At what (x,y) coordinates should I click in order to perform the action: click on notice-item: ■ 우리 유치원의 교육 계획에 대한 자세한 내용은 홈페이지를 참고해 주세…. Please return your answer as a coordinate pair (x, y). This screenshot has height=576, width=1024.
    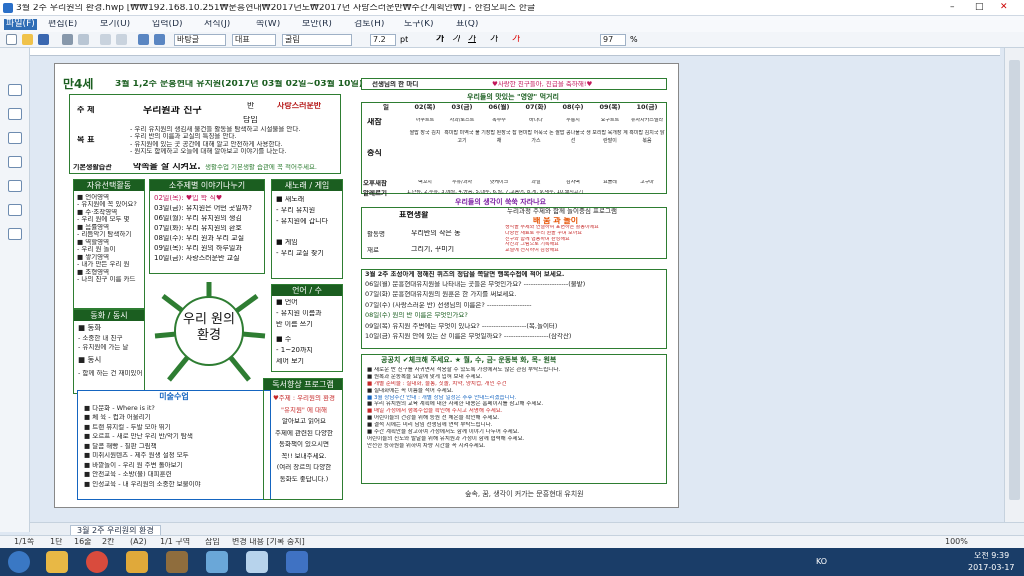
    Looking at the image, I should click on (455, 404).